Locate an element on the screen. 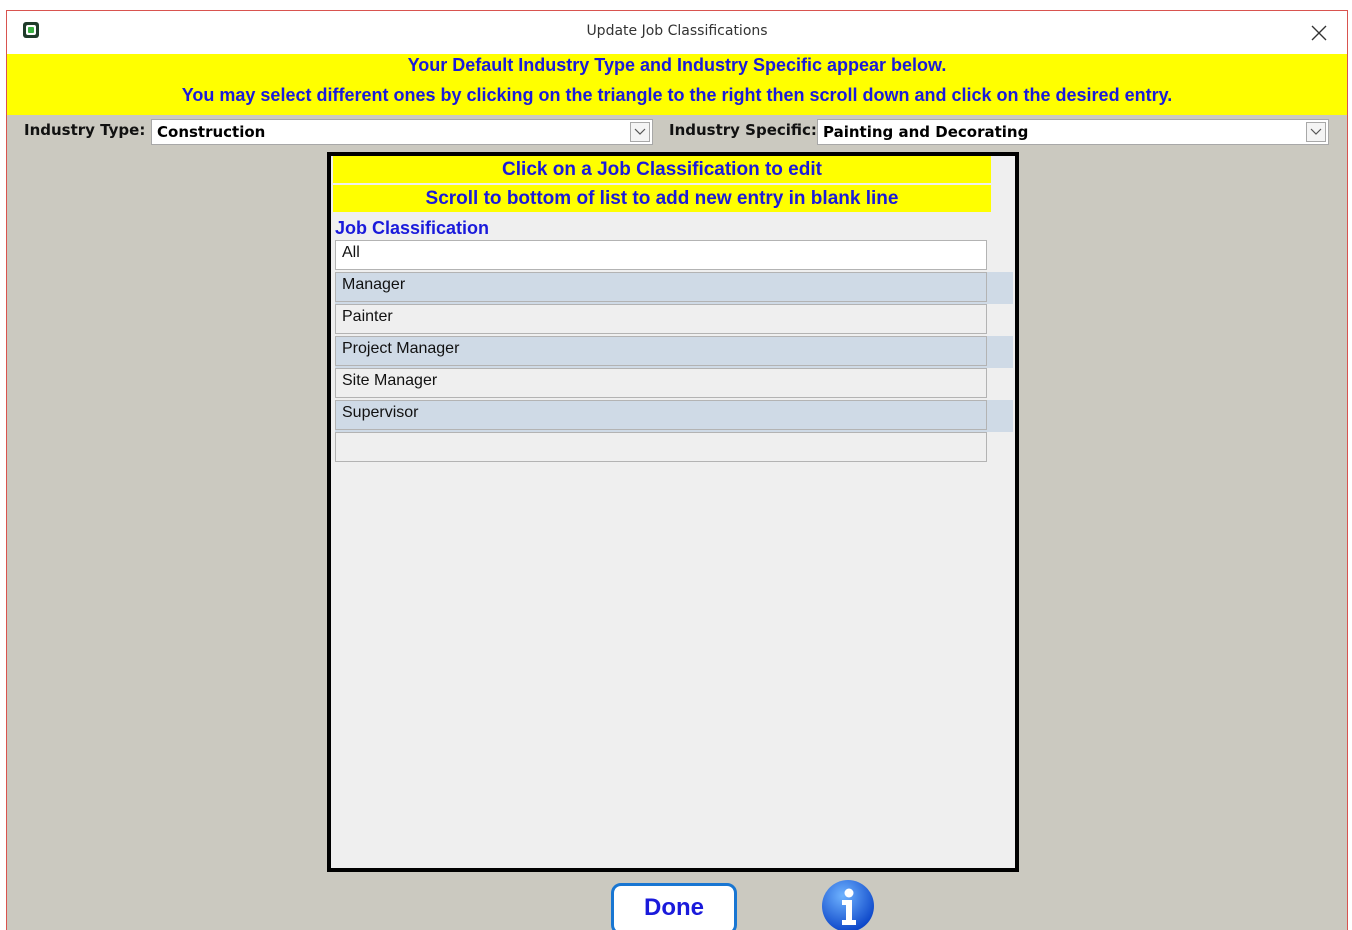  close-button is located at coordinates (1319, 33).